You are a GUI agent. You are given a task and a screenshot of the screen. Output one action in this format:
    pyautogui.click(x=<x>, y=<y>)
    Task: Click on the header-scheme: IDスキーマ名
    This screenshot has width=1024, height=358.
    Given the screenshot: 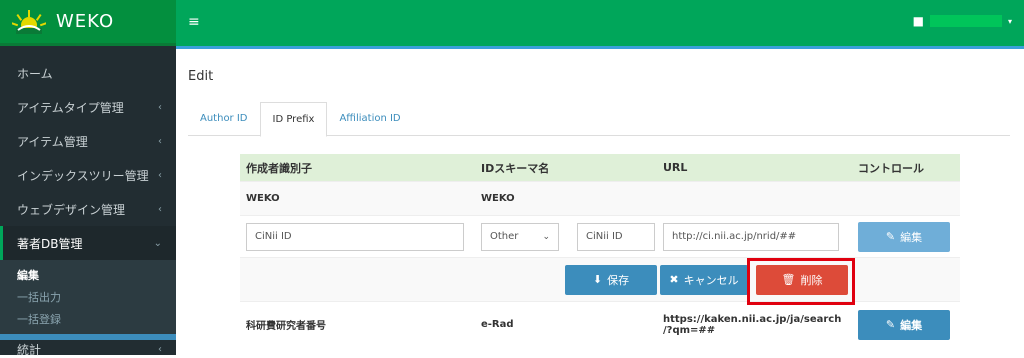 What is the action you would take?
    pyautogui.click(x=515, y=168)
    